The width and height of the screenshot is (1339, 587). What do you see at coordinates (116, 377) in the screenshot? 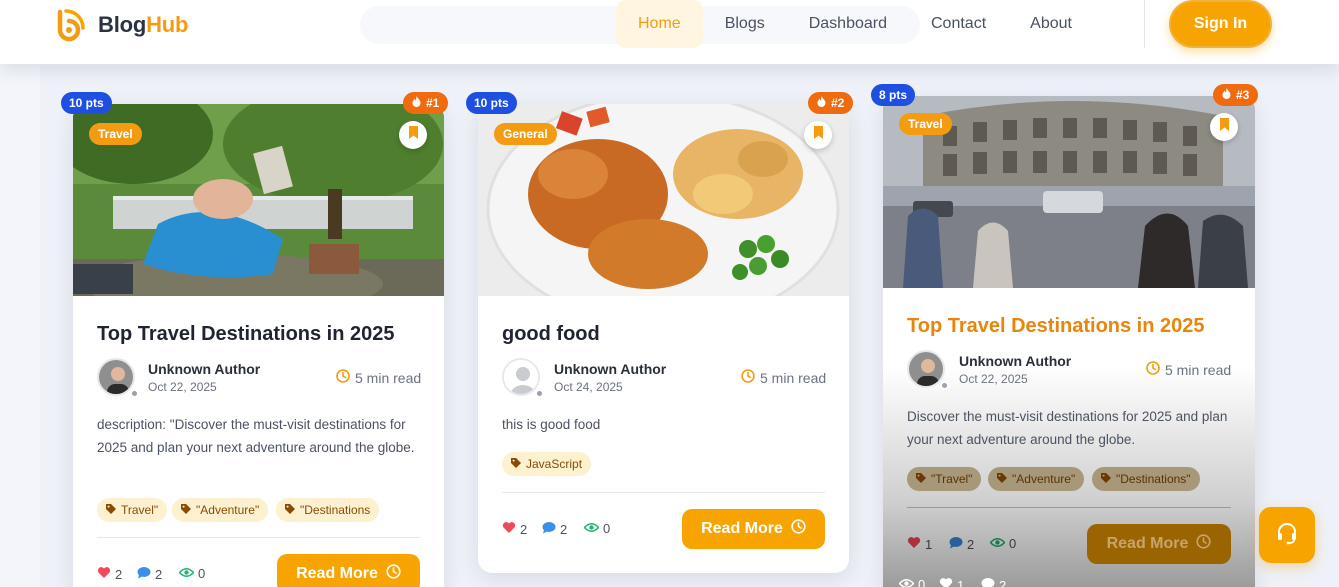
I see `author-avatar` at bounding box center [116, 377].